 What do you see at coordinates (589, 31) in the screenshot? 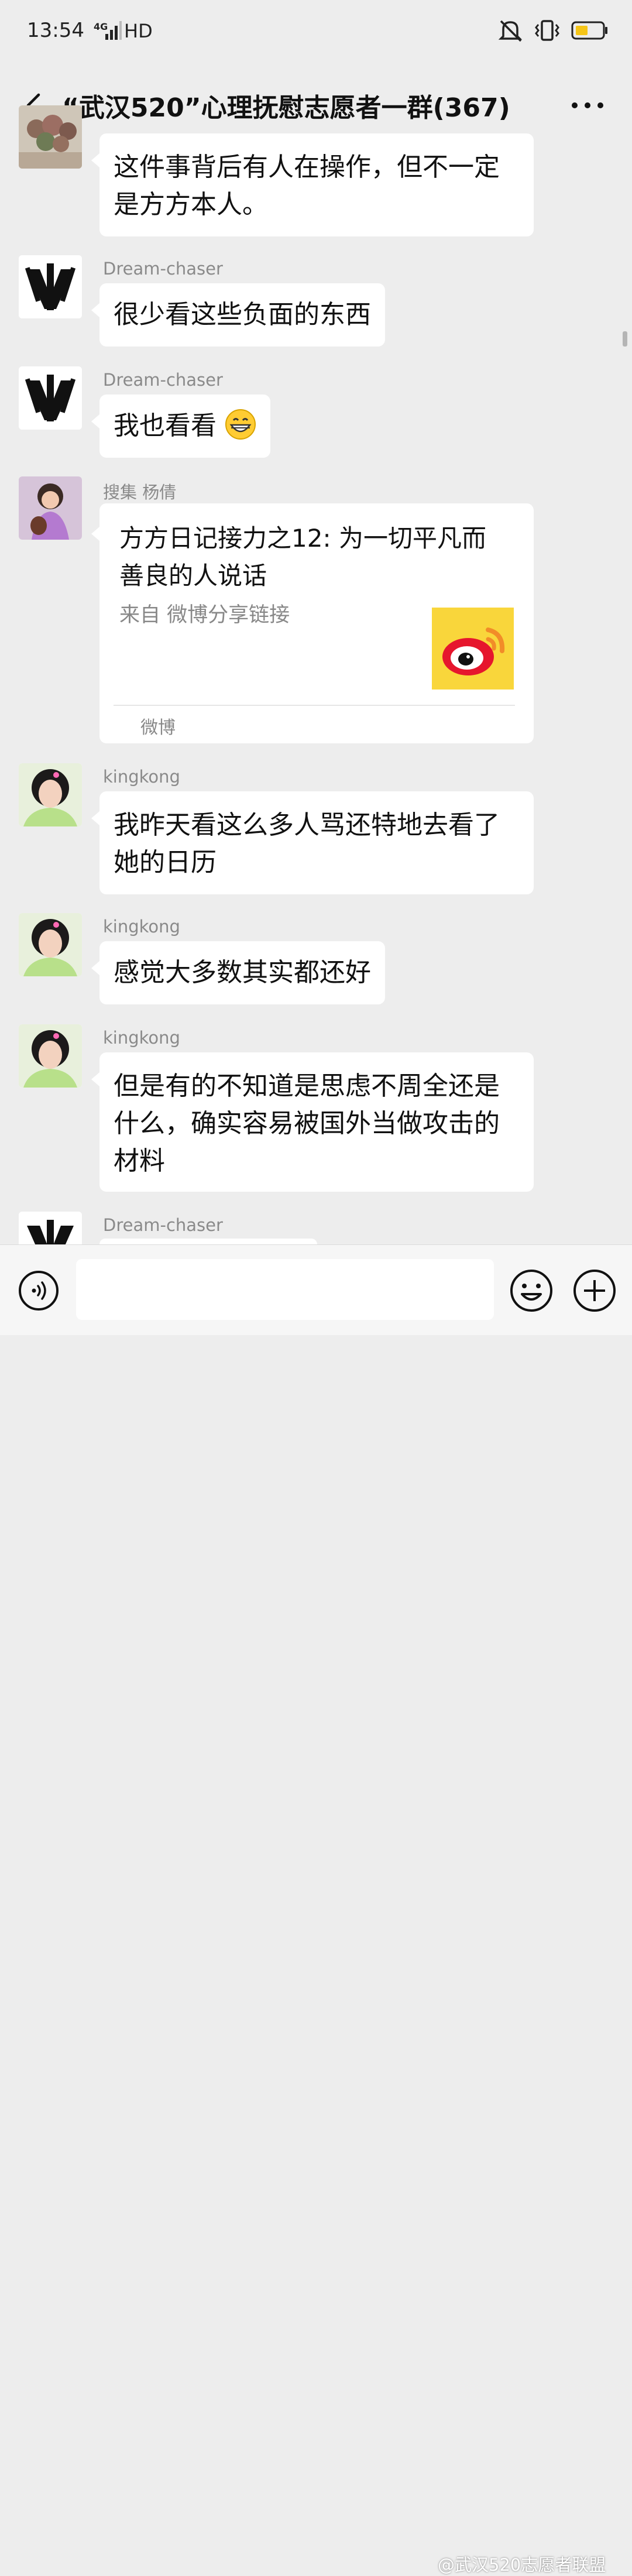
I see `battery-icon` at bounding box center [589, 31].